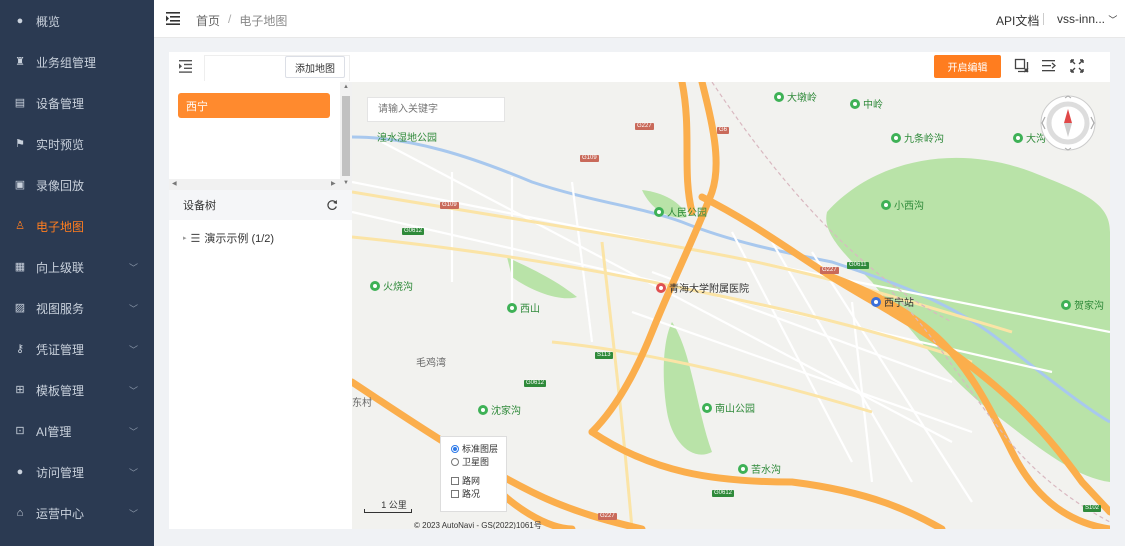 The image size is (1125, 546). What do you see at coordinates (471, 481) in the screenshot?
I see `layer-label: 路网` at bounding box center [471, 481].